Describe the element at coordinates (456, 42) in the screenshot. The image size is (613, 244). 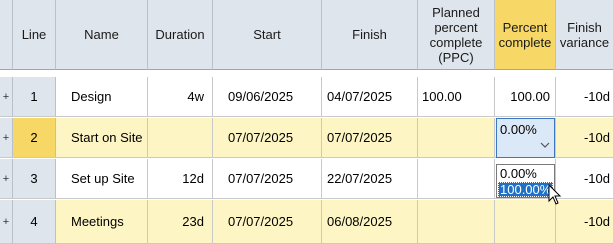
I see `header-ppc-line3: complete` at that location.